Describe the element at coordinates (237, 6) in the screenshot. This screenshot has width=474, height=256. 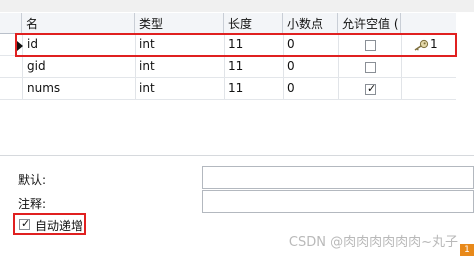
I see `top-strip` at that location.